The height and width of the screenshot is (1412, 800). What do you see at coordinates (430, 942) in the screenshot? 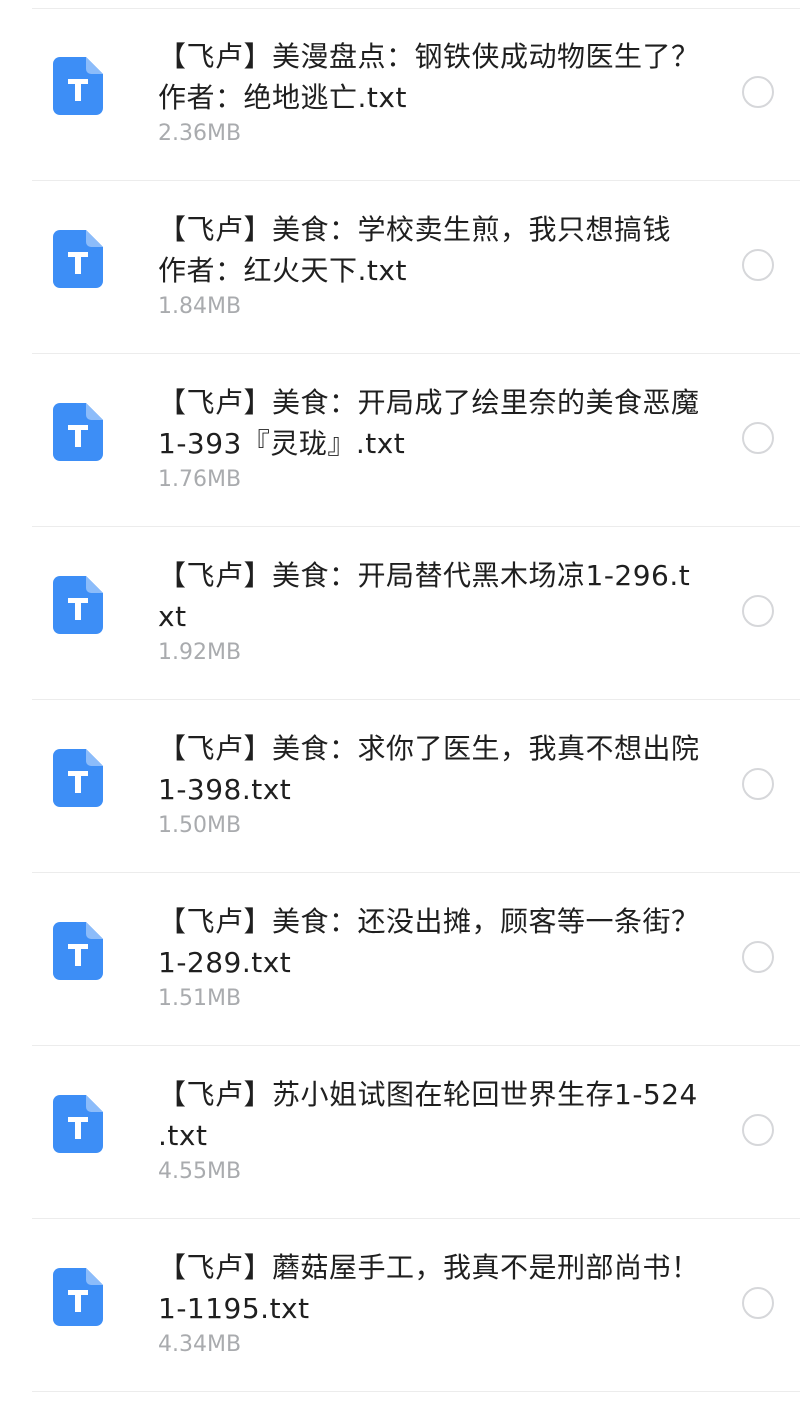
I see `file-name: 【飞卢】美食：还没出摊，顾客等一条街？1-289.txt` at bounding box center [430, 942].